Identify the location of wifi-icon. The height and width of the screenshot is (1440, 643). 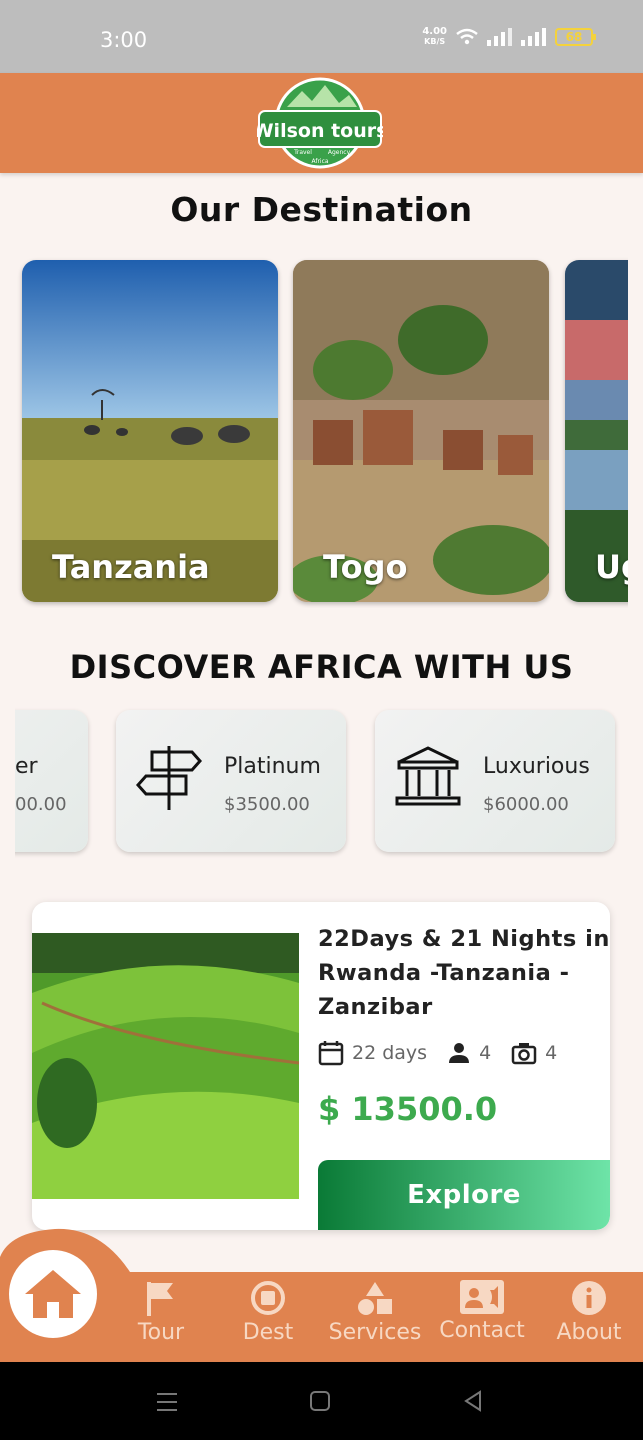
(467, 36).